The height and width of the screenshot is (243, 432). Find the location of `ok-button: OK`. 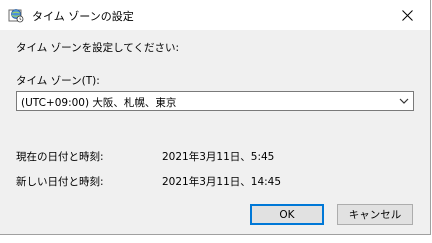

ok-button: OK is located at coordinates (287, 214).